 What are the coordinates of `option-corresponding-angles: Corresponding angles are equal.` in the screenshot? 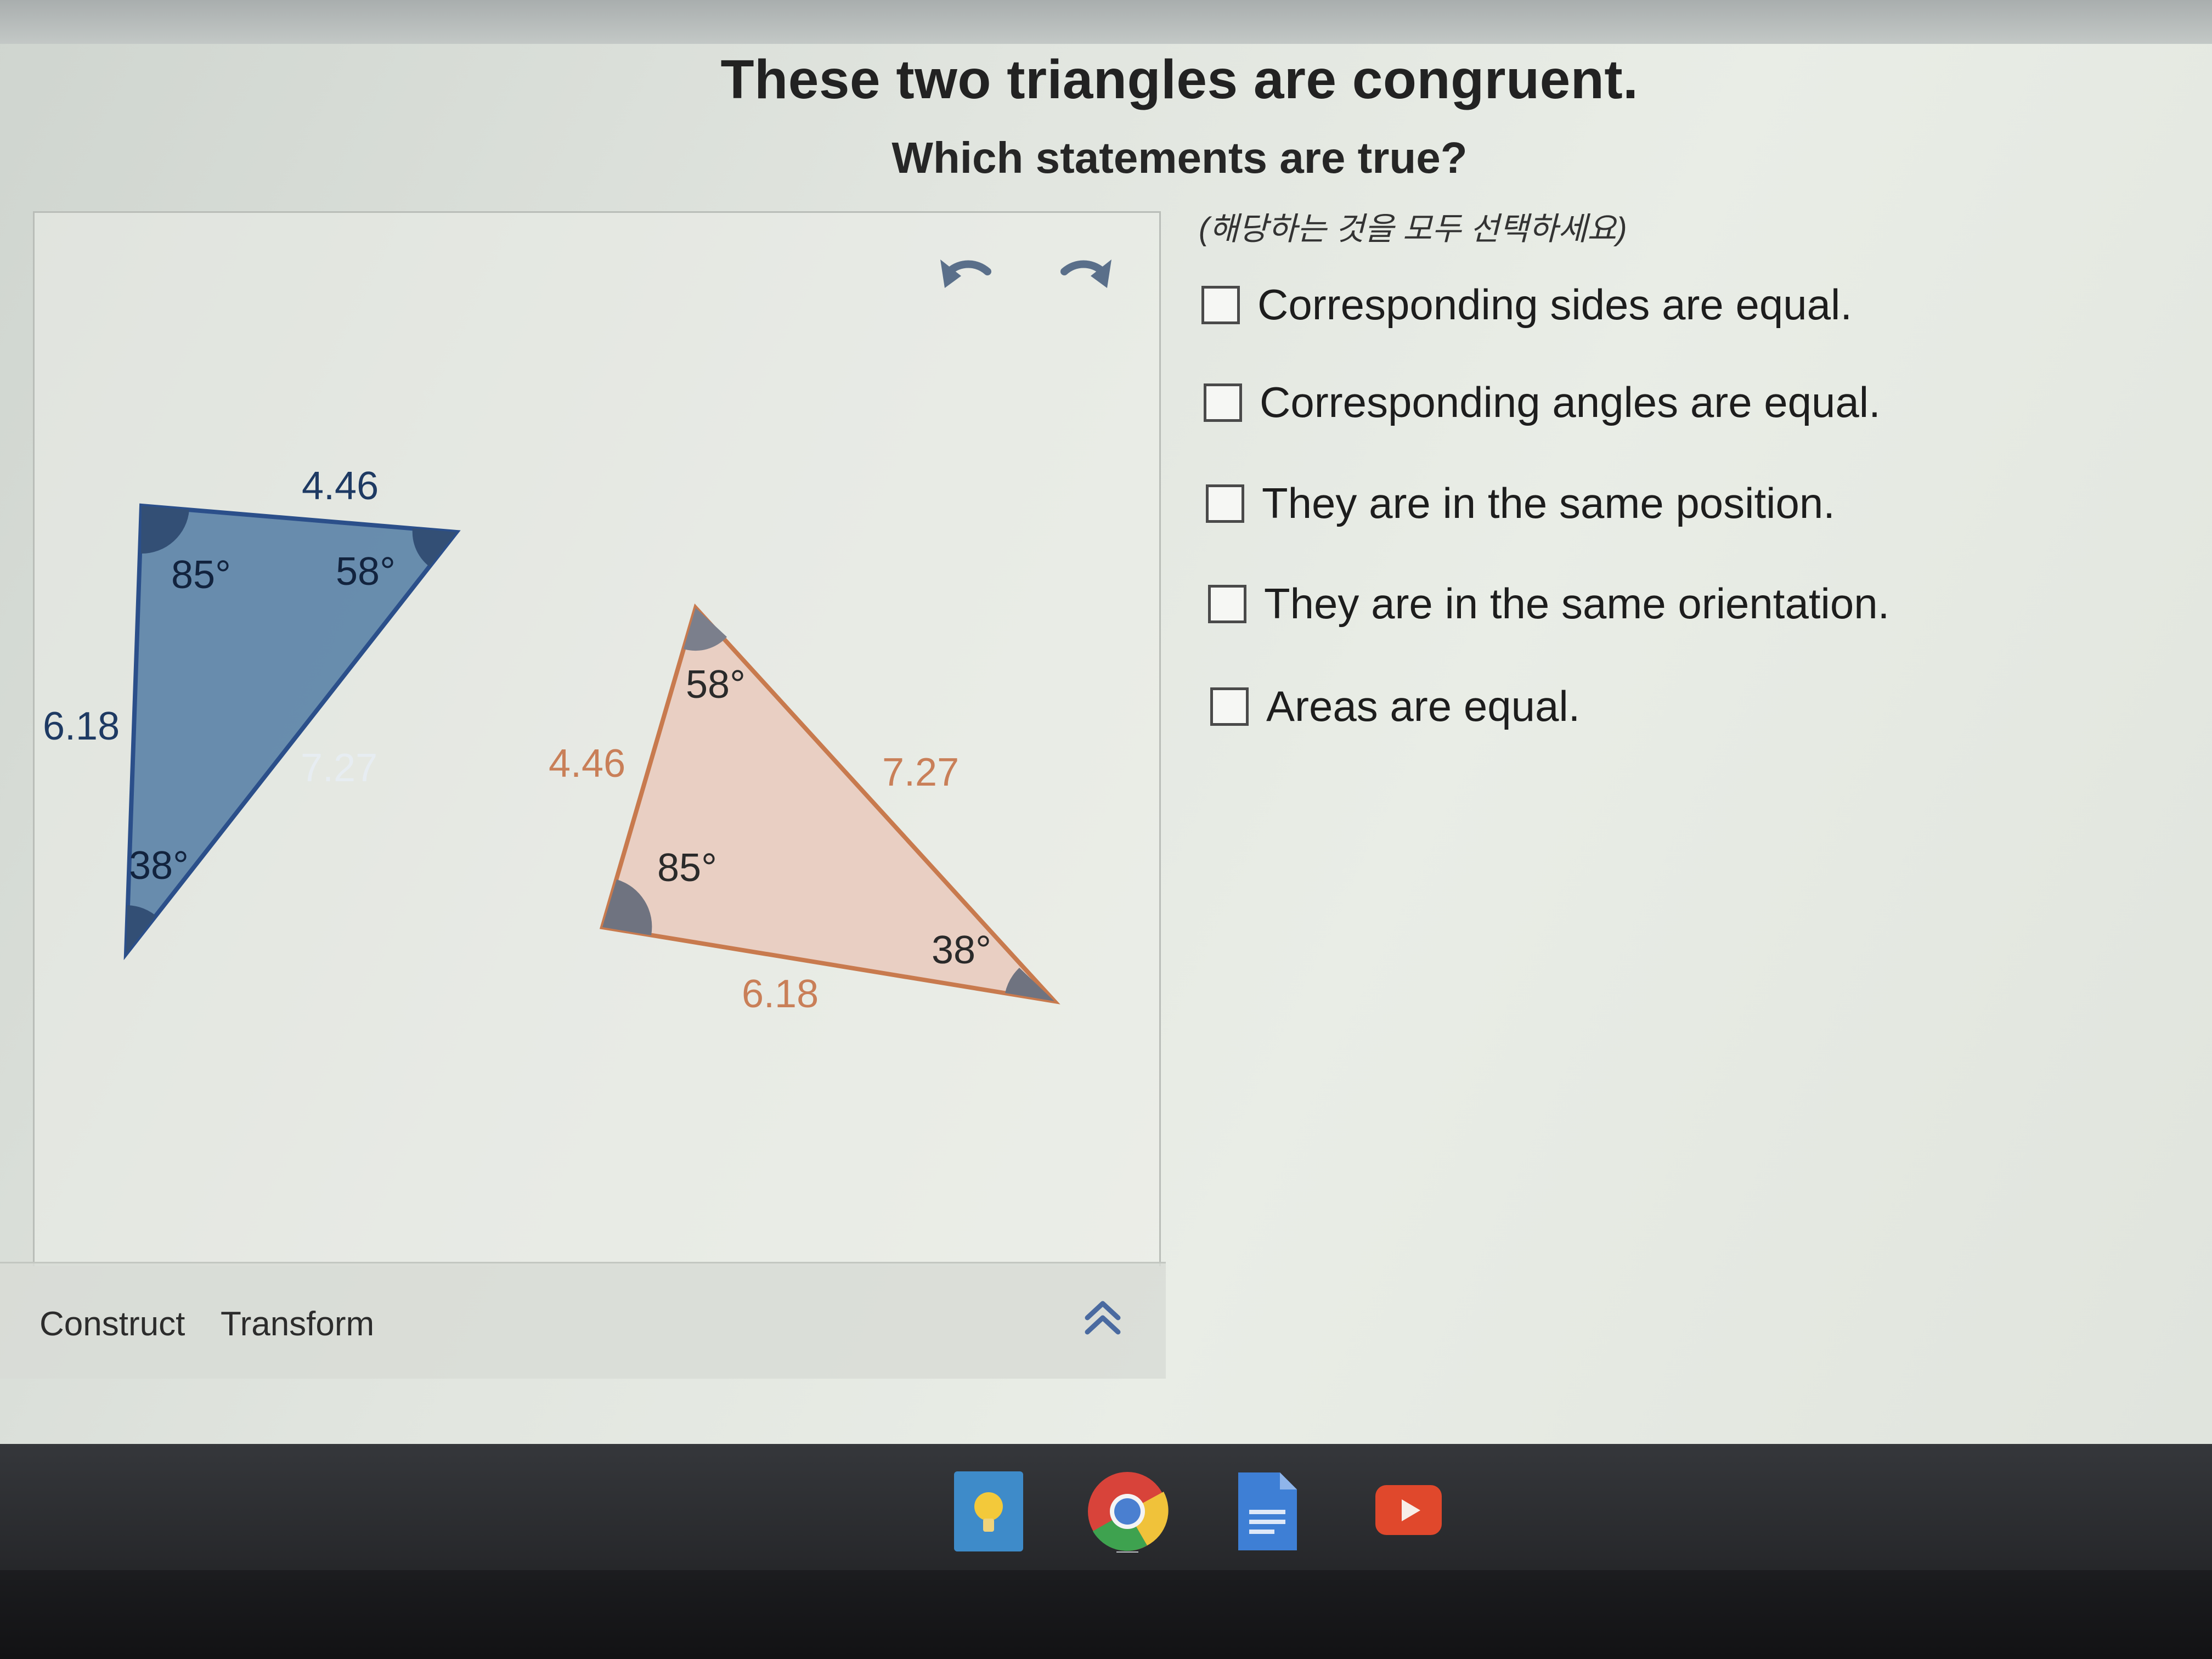 It's located at (1542, 402).